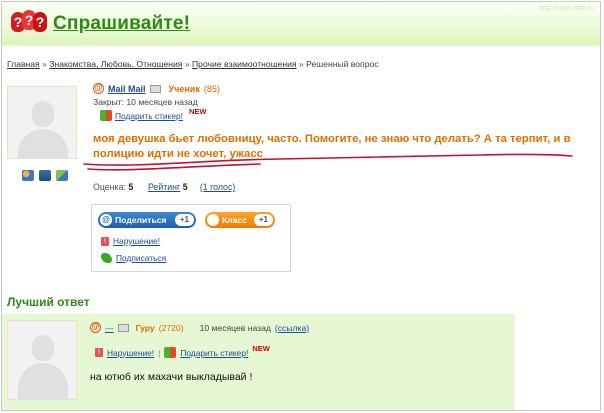 The image size is (604, 413). What do you see at coordinates (185, 187) in the screenshot?
I see `ranking-value: 5` at bounding box center [185, 187].